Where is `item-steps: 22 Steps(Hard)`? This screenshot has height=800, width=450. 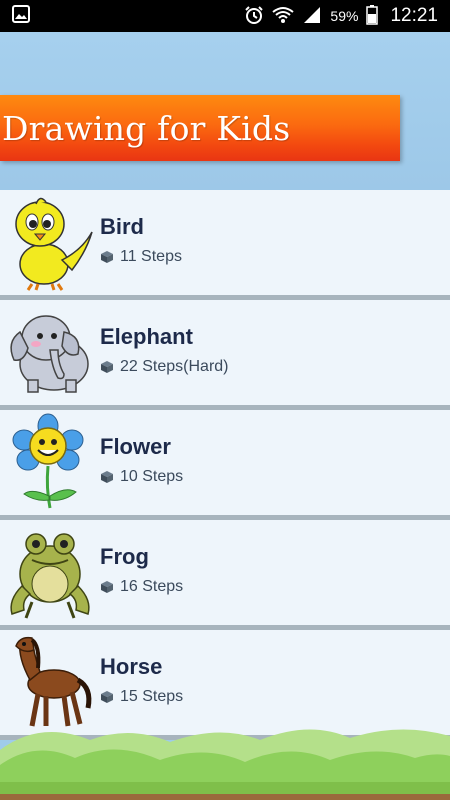 item-steps: 22 Steps(Hard) is located at coordinates (164, 367).